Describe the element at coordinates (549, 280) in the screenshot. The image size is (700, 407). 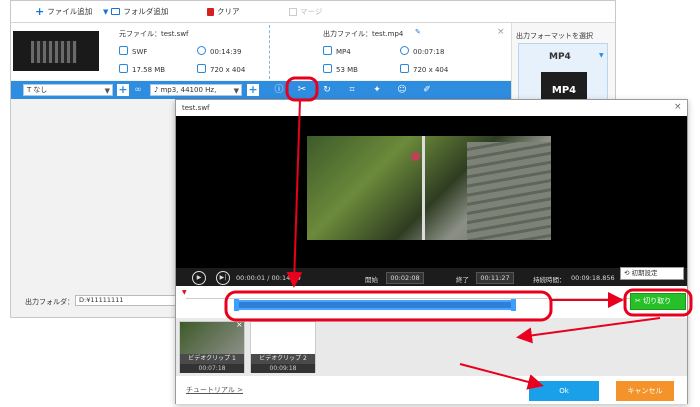
I see `duration-label: 持続時間：` at that location.